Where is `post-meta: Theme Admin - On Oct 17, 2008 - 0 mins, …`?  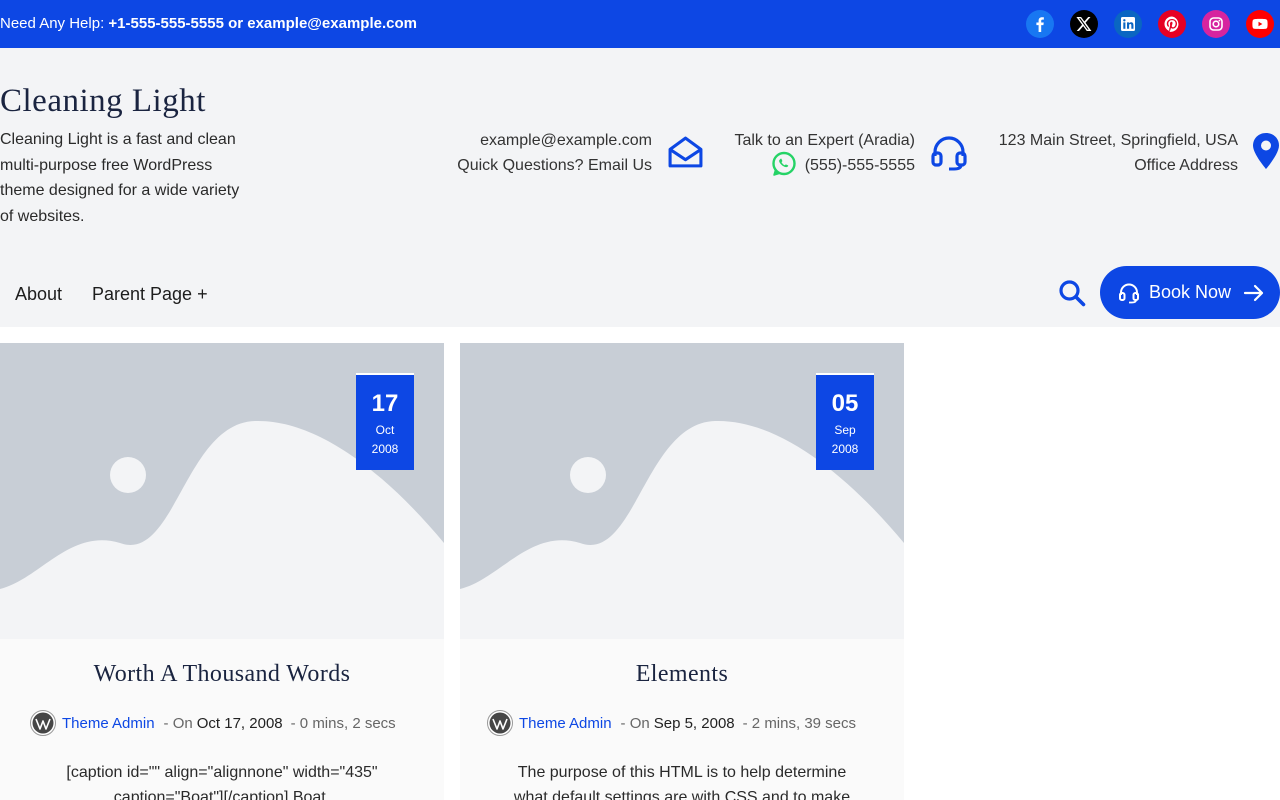
post-meta: Theme Admin - On Oct 17, 2008 - 0 mins, … is located at coordinates (213, 723).